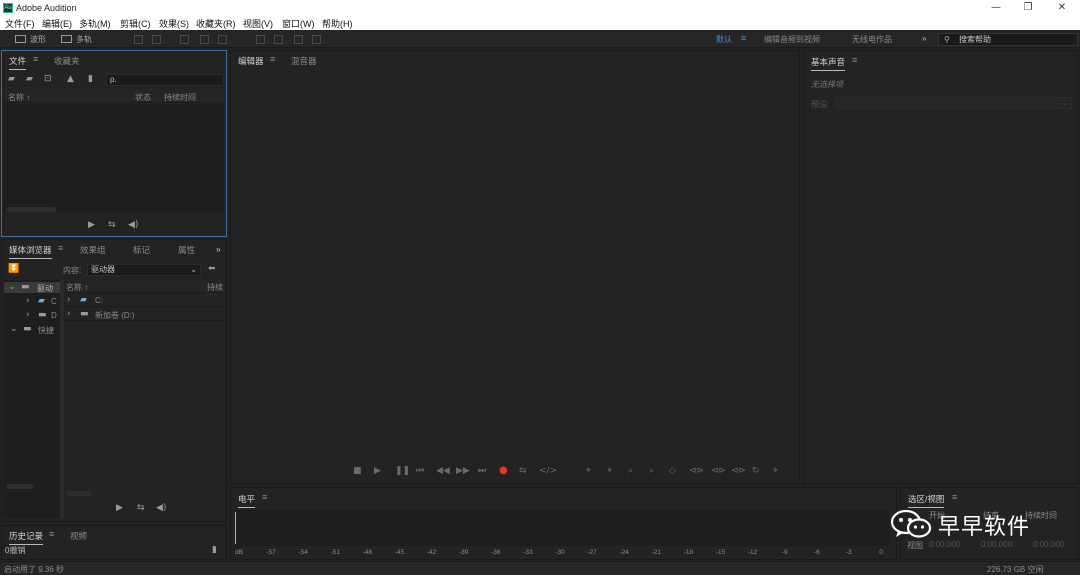 Image resolution: width=1080 pixels, height=575 pixels. I want to click on minimize-button: —, so click(996, 8).